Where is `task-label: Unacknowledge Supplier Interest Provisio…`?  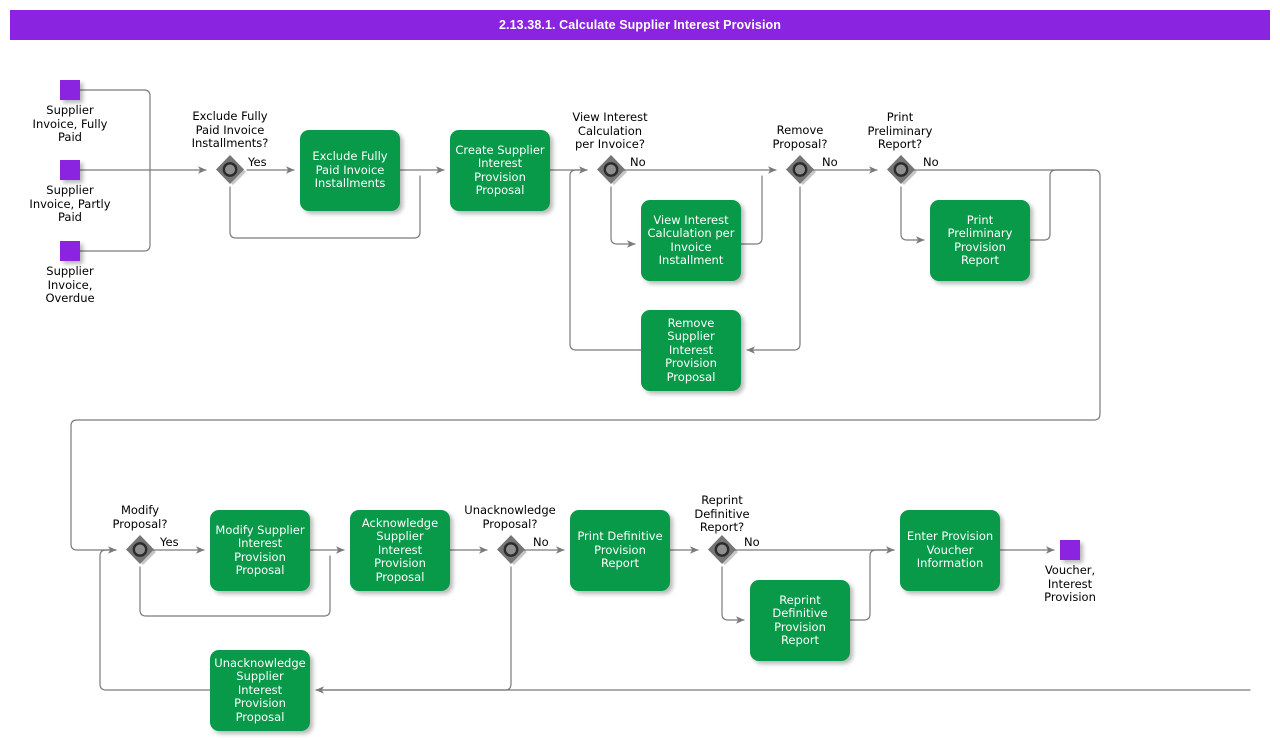 task-label: Unacknowledge Supplier Interest Provisio… is located at coordinates (260, 689).